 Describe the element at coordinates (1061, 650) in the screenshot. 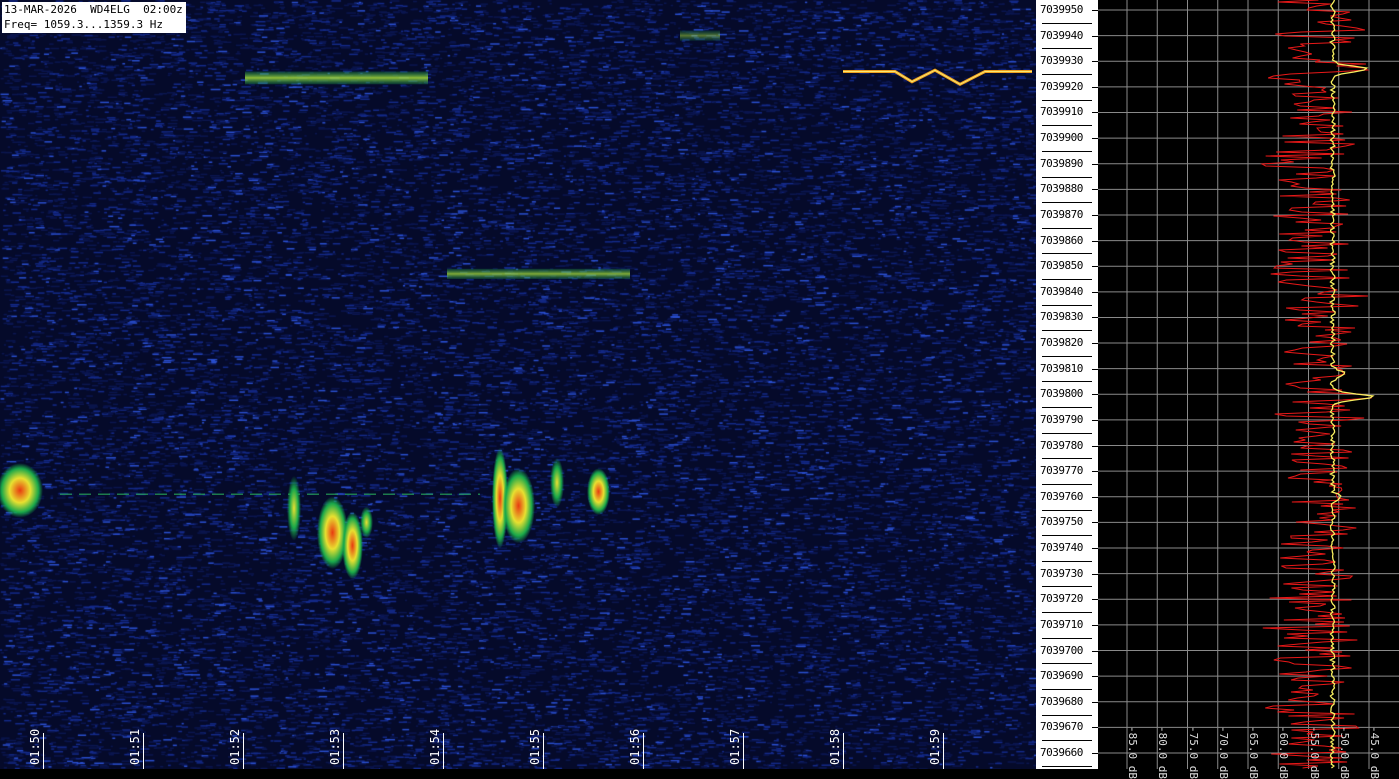

I see `freq-tick-label: 7039700` at that location.